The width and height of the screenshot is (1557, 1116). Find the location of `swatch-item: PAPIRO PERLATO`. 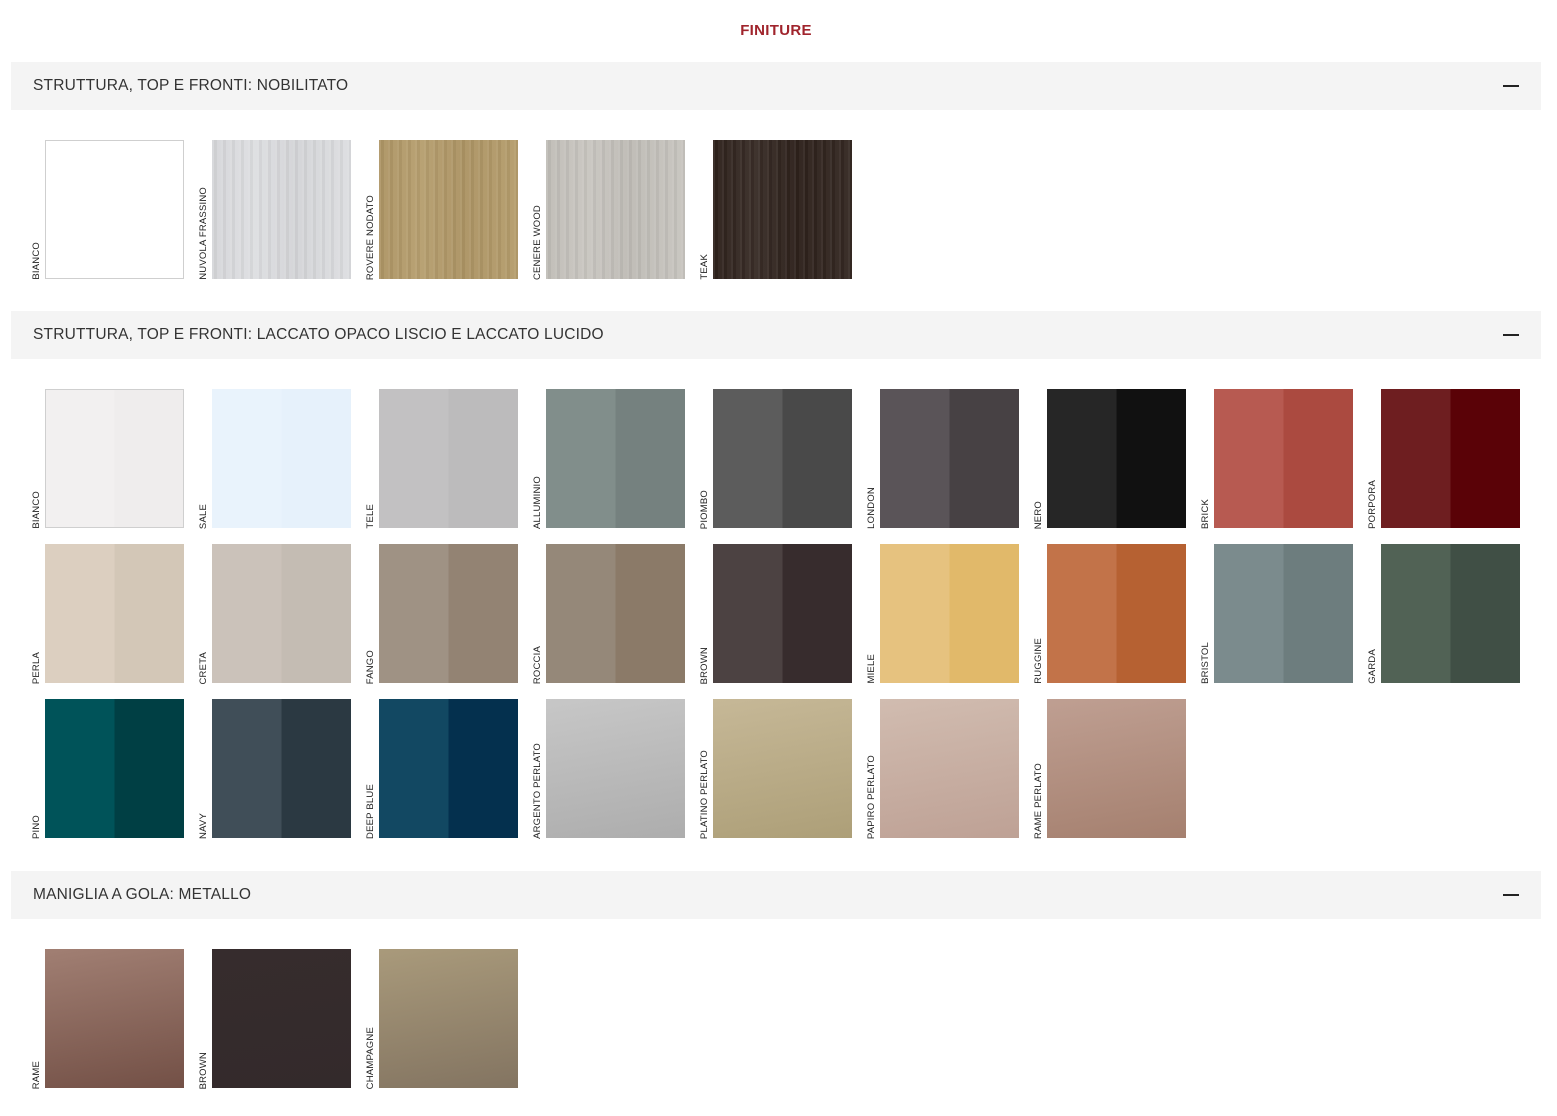

swatch-item: PAPIRO PERLATO is located at coordinates (941, 769).